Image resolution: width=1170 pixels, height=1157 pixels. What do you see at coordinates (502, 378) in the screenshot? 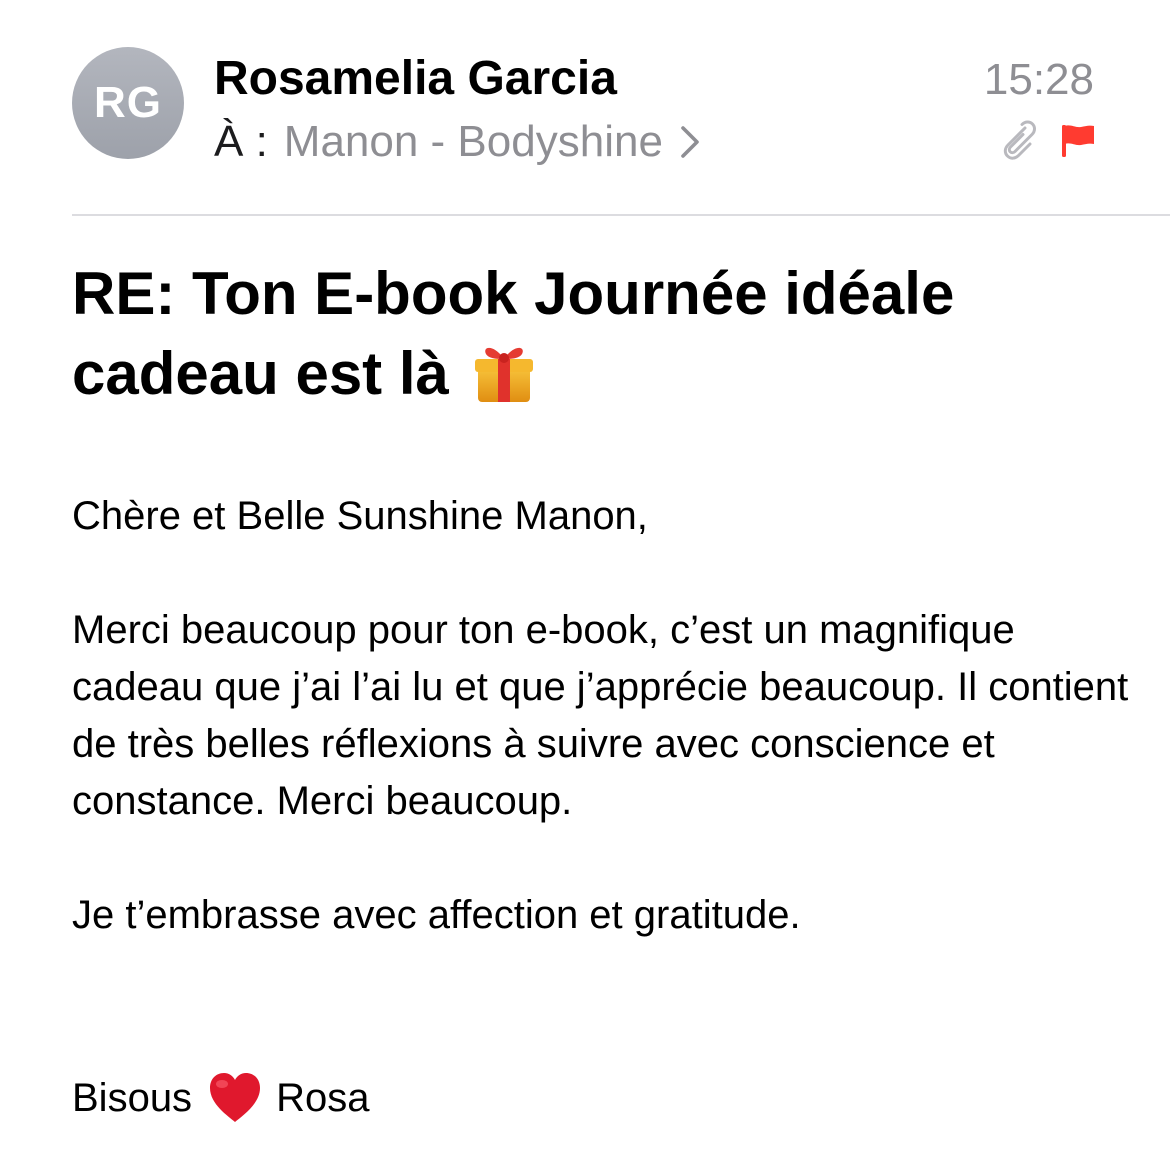
I see `gift-icon` at bounding box center [502, 378].